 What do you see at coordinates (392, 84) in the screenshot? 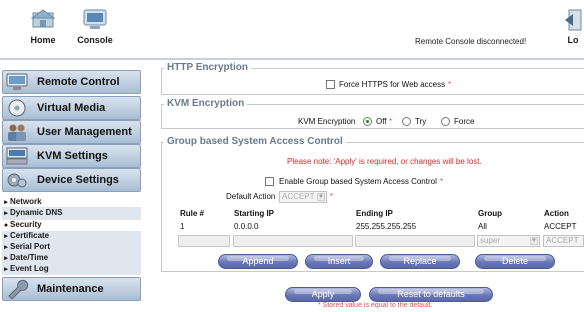
I see `force-https-label: Force HTTPS for Web access` at bounding box center [392, 84].